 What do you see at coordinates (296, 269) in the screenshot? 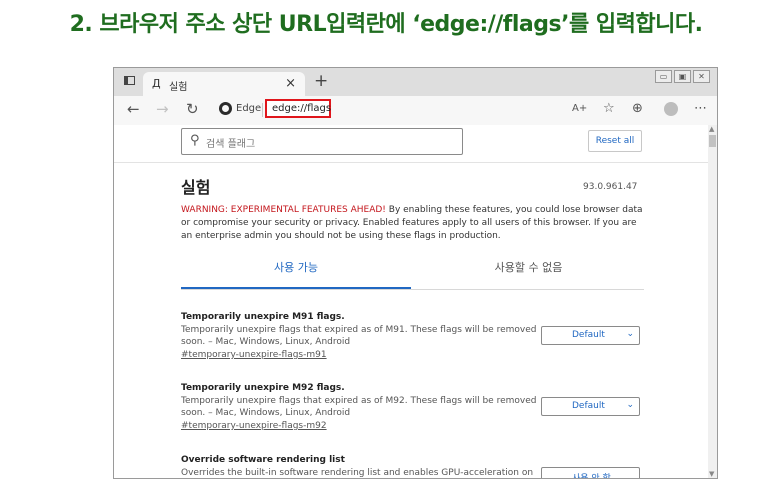
I see `tab-available: 사용 가능` at bounding box center [296, 269].